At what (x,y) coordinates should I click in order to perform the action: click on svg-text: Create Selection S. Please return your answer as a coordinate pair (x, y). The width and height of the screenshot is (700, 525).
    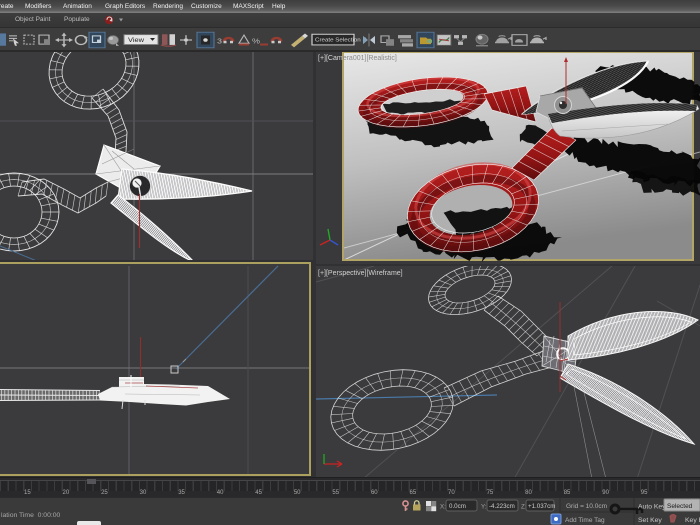
    Looking at the image, I should click on (341, 40).